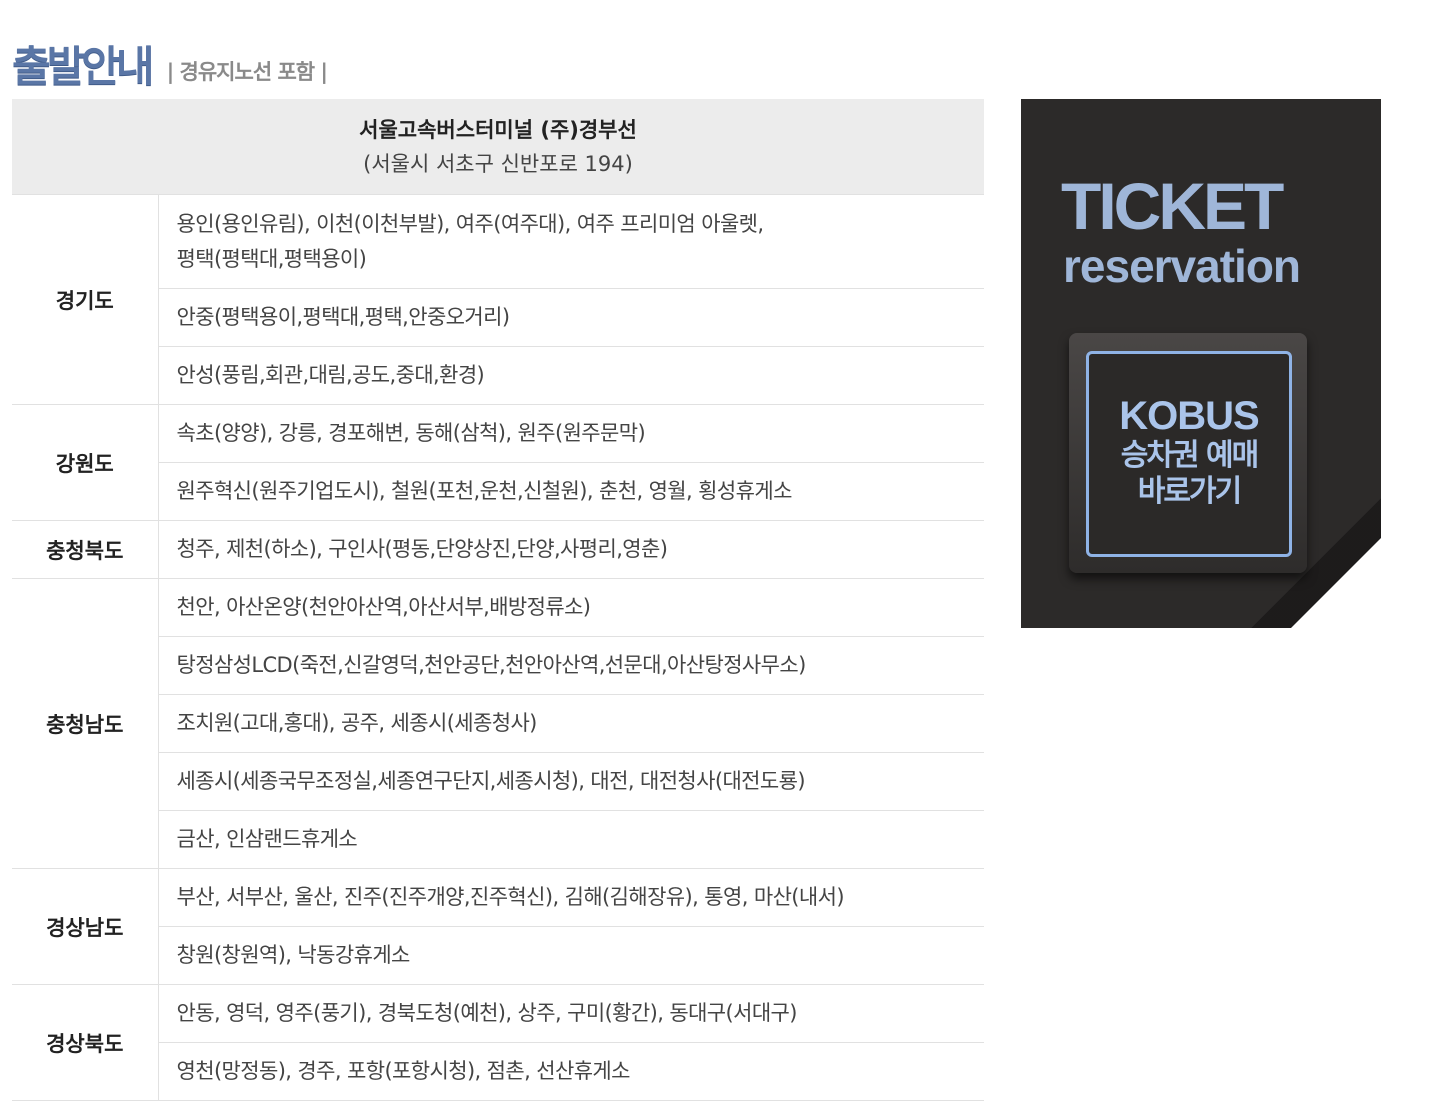  What do you see at coordinates (1189, 491) in the screenshot?
I see `kobus-label-line2: 바로가기` at bounding box center [1189, 491].